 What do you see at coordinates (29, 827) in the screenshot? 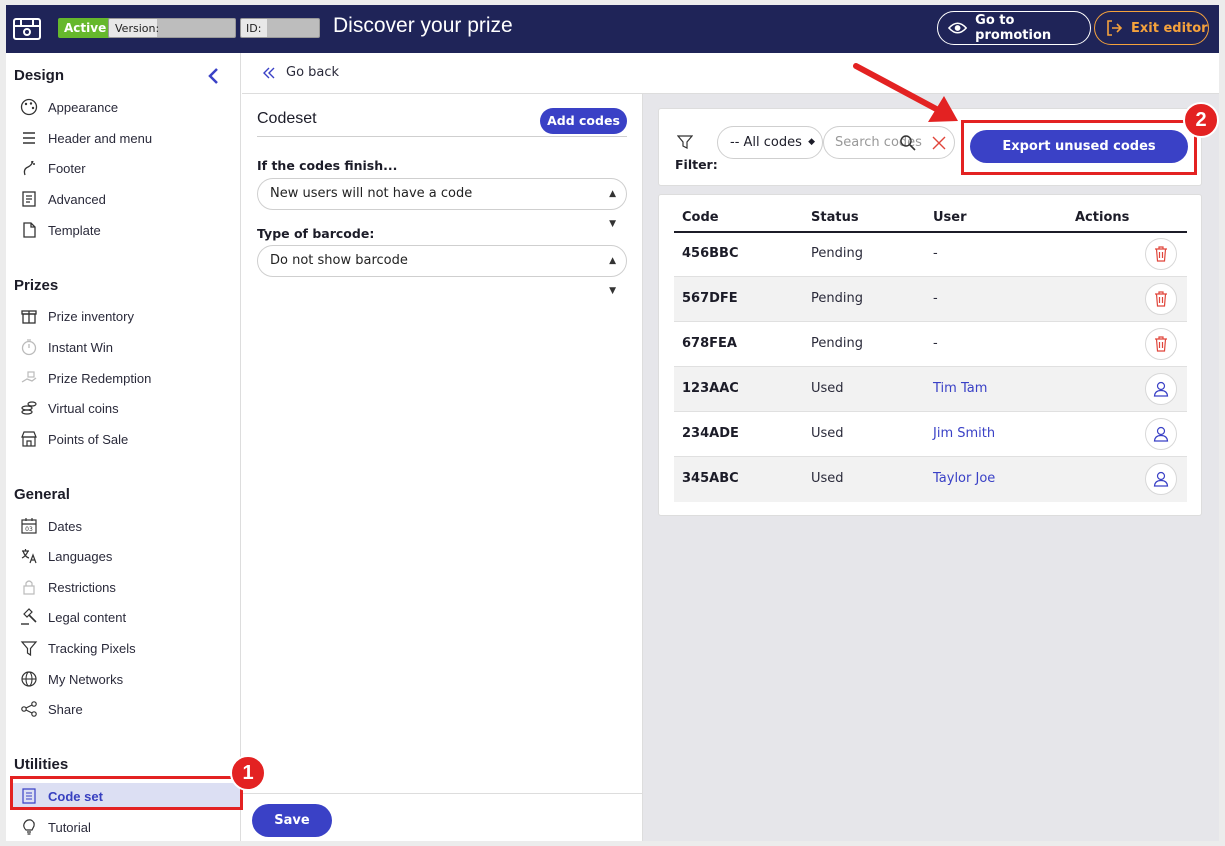
I see `lightbulb-icon` at bounding box center [29, 827].